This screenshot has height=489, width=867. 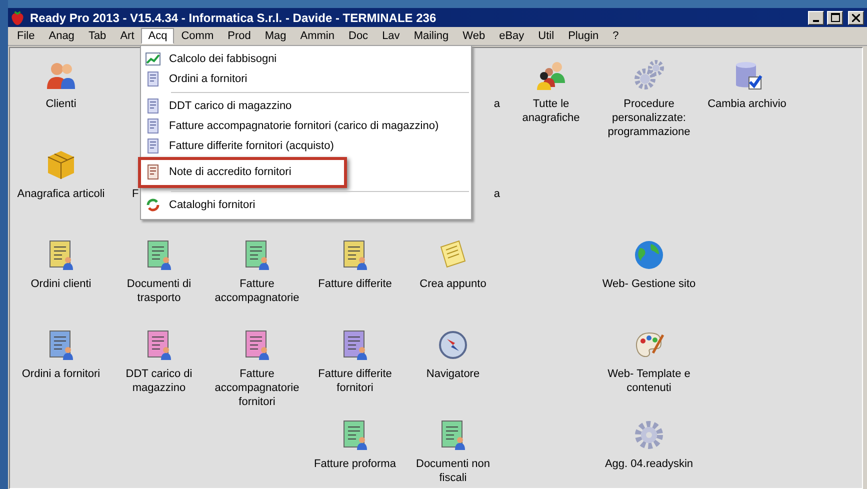 What do you see at coordinates (61, 374) in the screenshot?
I see `shortcut-label: Ordini a fornitori` at bounding box center [61, 374].